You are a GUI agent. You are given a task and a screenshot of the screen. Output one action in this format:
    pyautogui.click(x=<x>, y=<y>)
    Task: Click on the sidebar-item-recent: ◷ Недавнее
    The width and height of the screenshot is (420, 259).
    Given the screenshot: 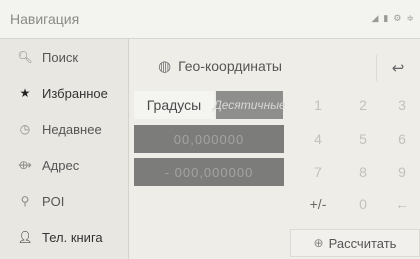 What is the action you would take?
    pyautogui.click(x=64, y=129)
    